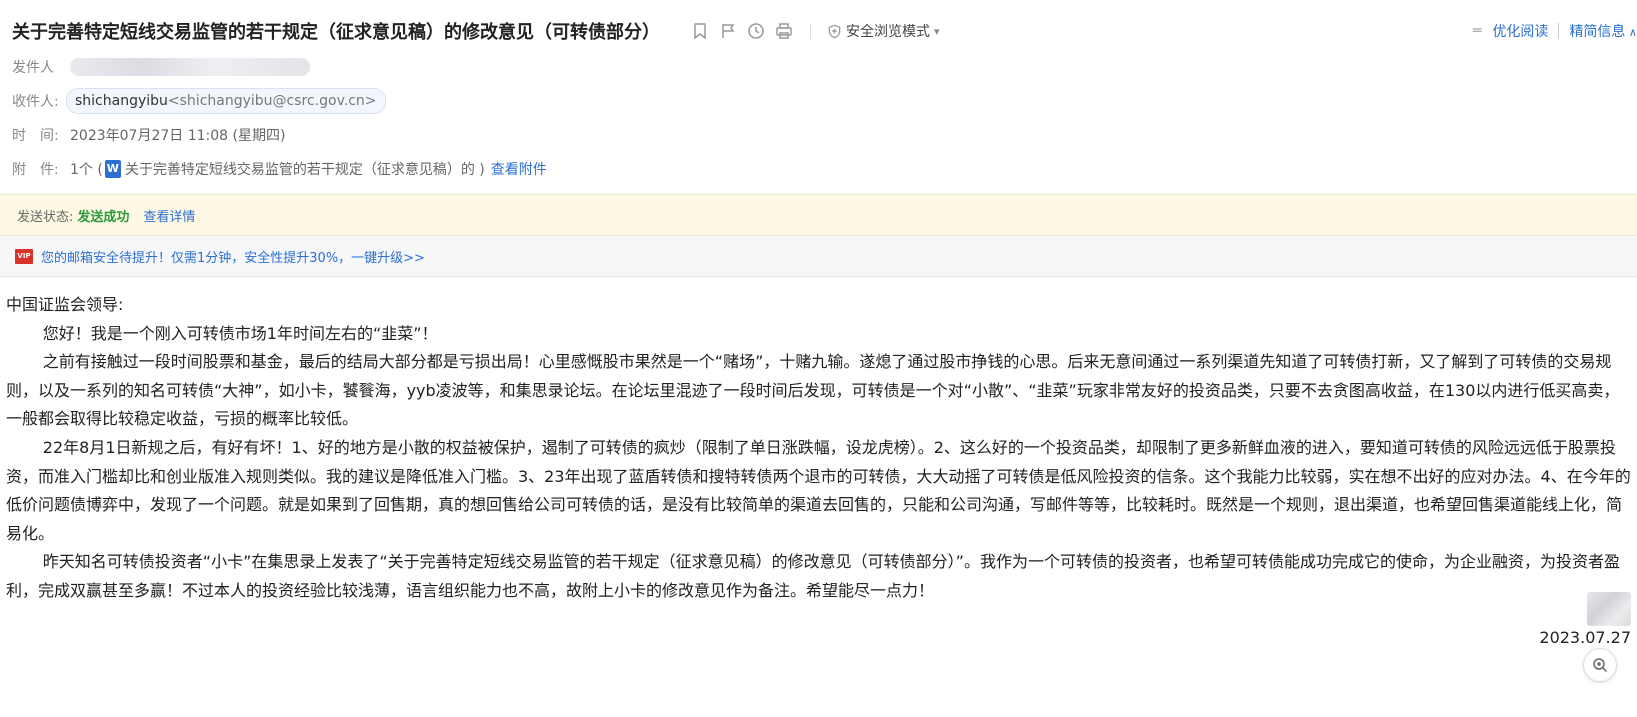 The image size is (1637, 717). Describe the element at coordinates (112, 169) in the screenshot. I see `word-doc-icon: W` at that location.